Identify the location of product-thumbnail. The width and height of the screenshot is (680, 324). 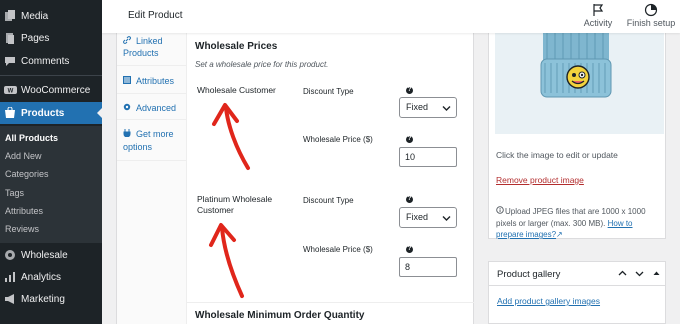
(579, 83).